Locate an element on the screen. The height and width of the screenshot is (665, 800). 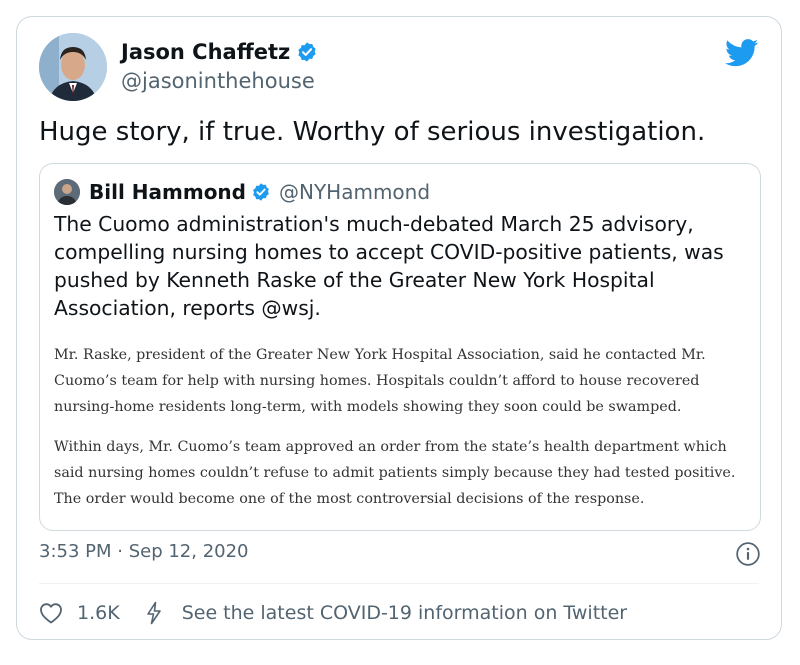
divider is located at coordinates (399, 583).